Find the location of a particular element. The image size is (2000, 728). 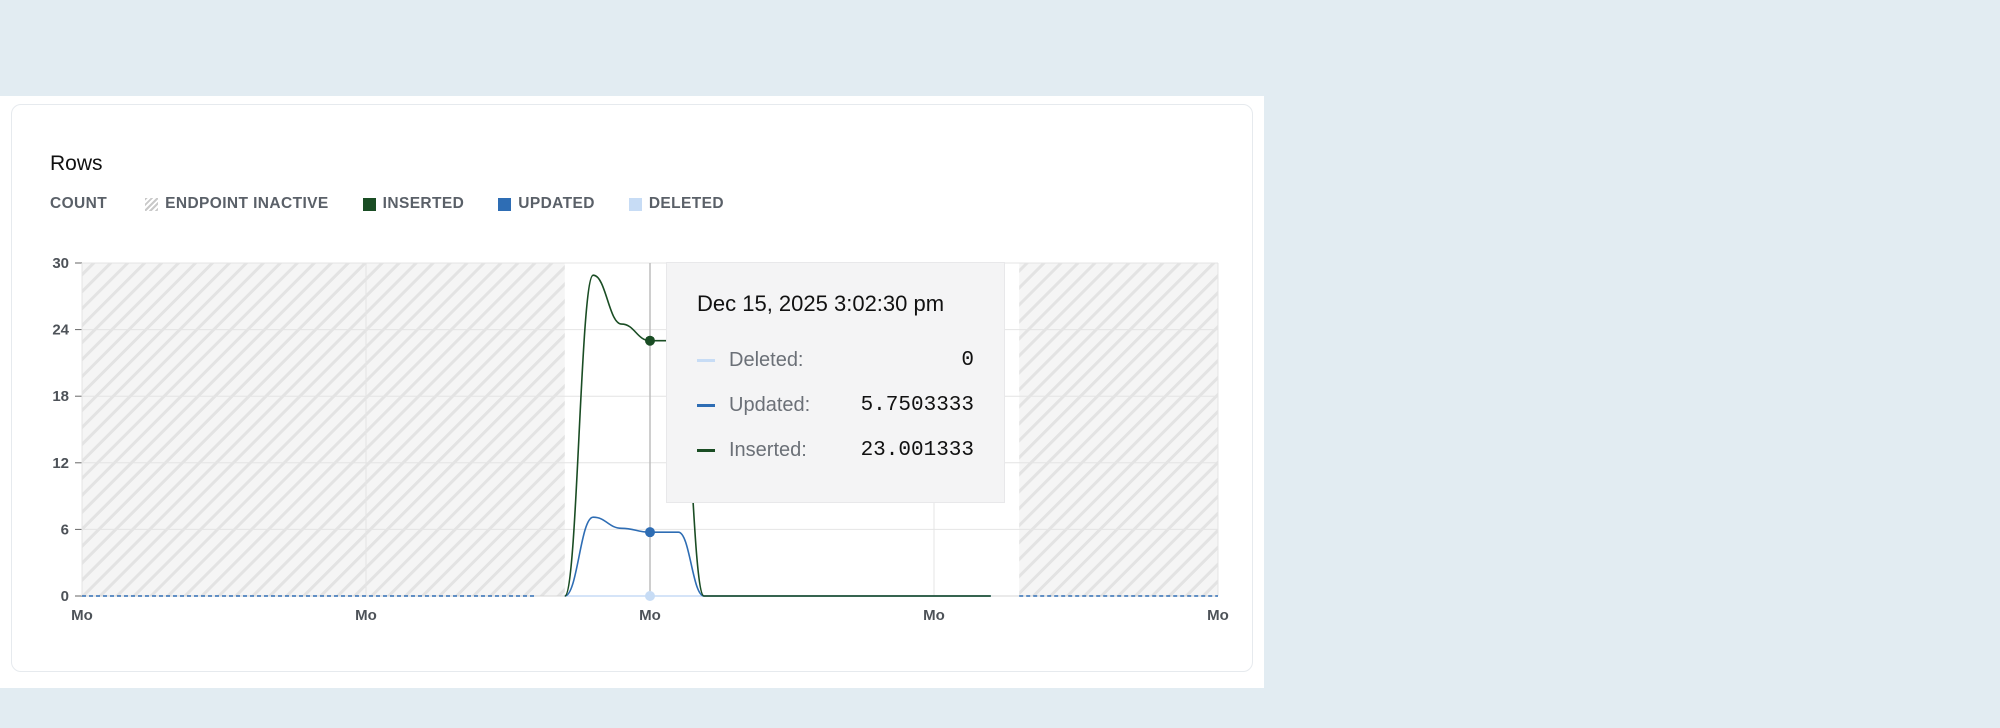

y-tick-label: 30 is located at coordinates (60, 263).